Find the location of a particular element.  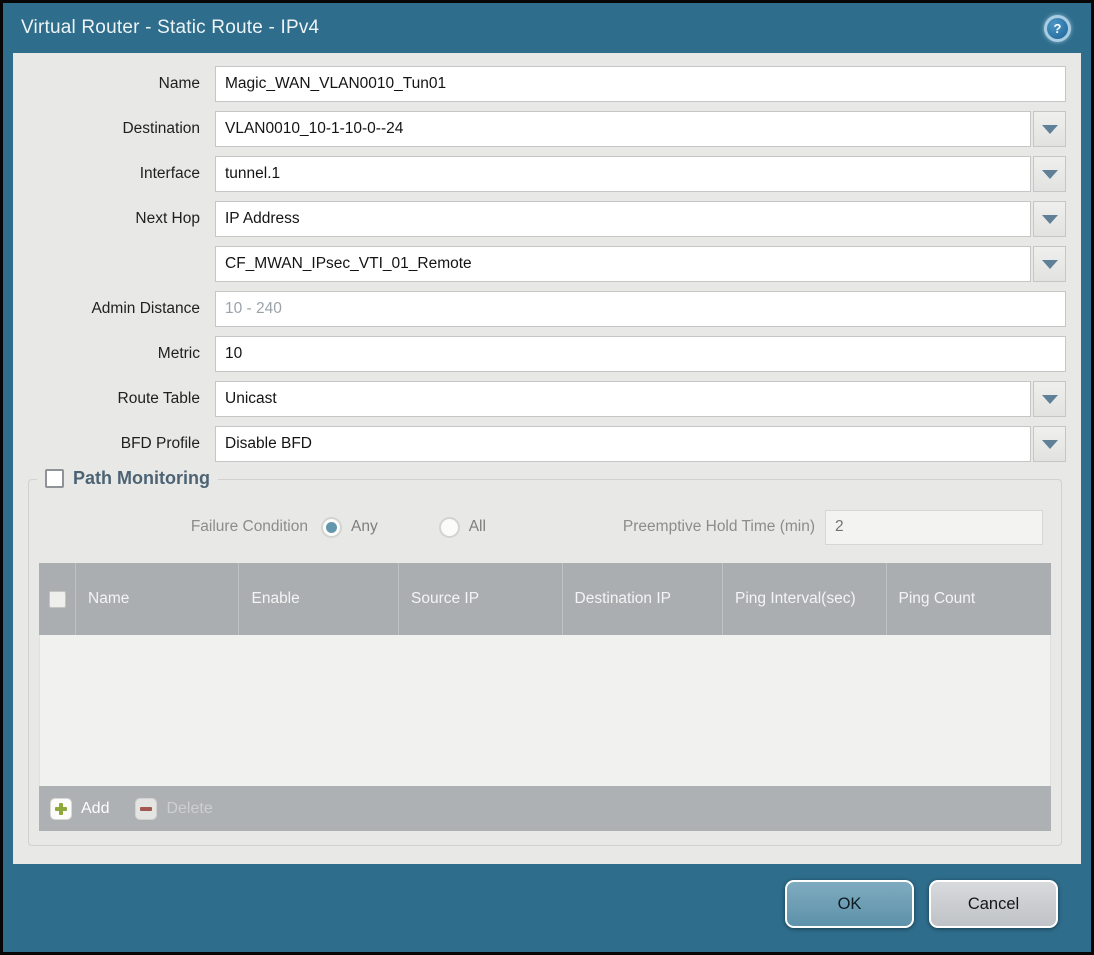

route-table-input is located at coordinates (623, 399).